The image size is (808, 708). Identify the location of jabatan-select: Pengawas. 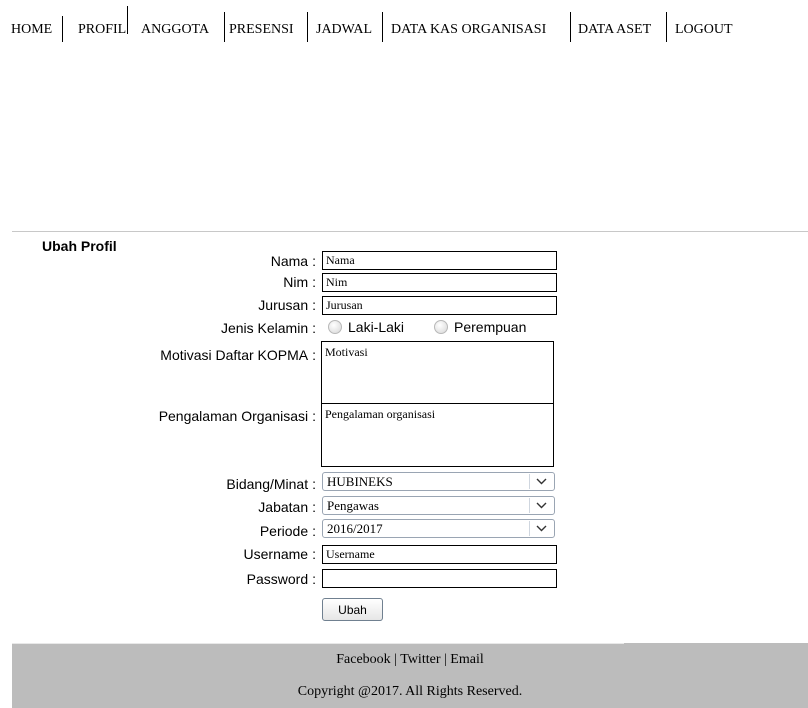
(438, 505).